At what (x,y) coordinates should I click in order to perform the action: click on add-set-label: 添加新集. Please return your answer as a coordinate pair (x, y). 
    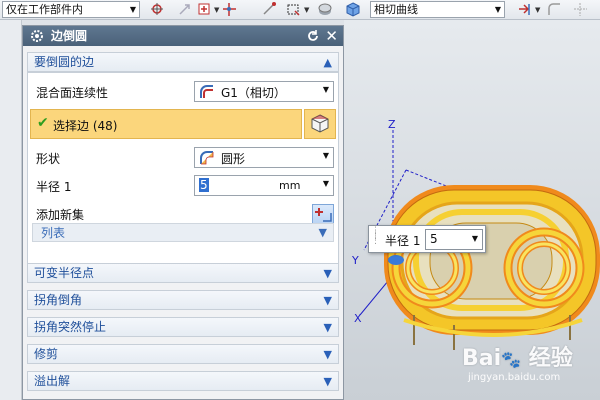
    Looking at the image, I should click on (60, 215).